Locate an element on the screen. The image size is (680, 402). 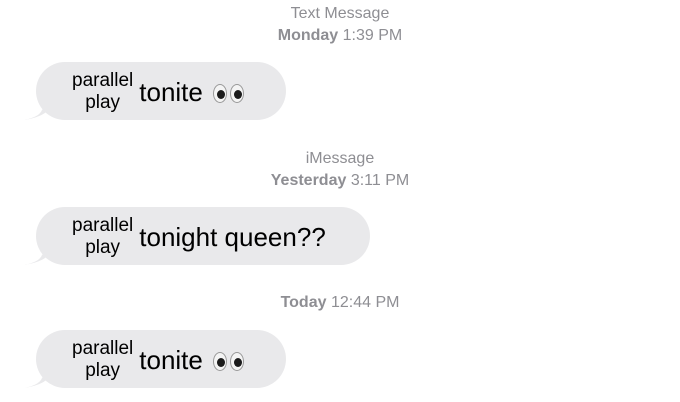
service-label: Text Message is located at coordinates (340, 13).